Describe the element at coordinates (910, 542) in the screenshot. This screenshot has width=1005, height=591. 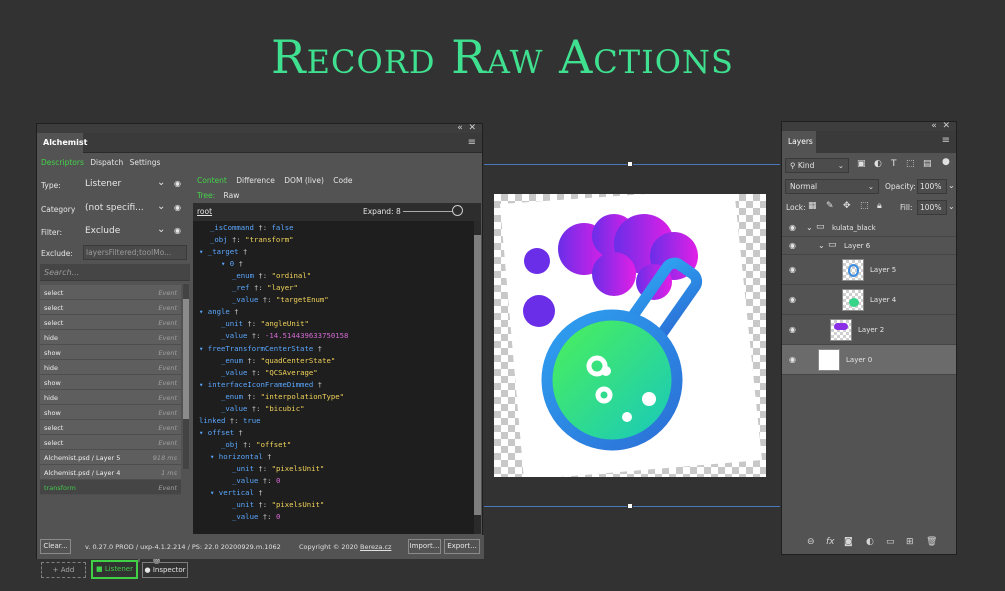
I see `new-layer-icon: ⊞` at that location.